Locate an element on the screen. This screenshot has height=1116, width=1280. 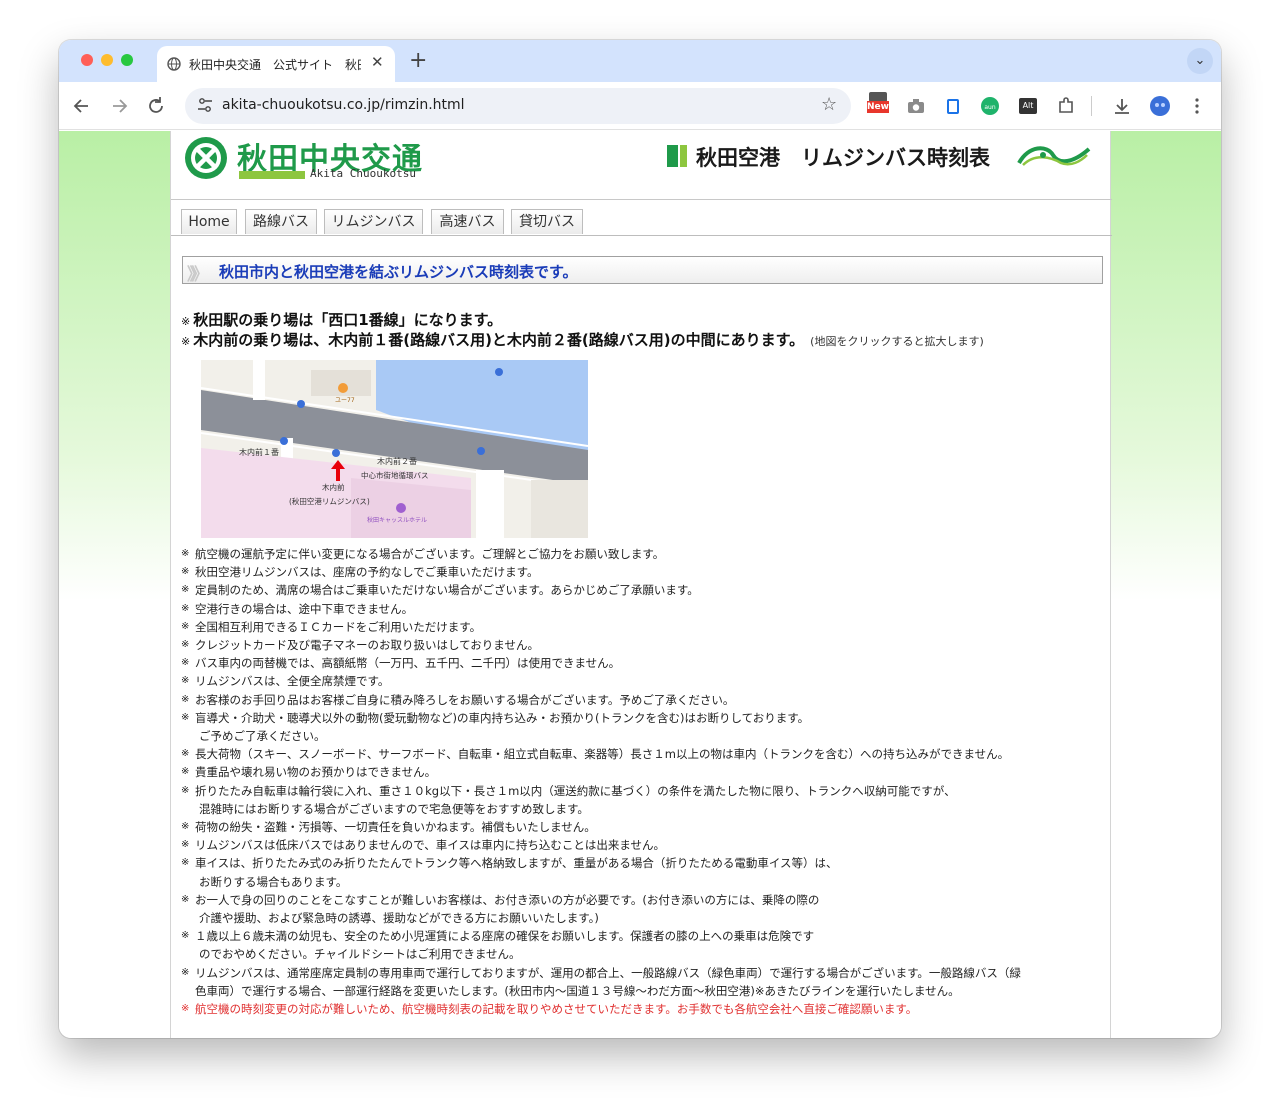
nav-tab-highway-bus: 高速バス is located at coordinates (467, 221).